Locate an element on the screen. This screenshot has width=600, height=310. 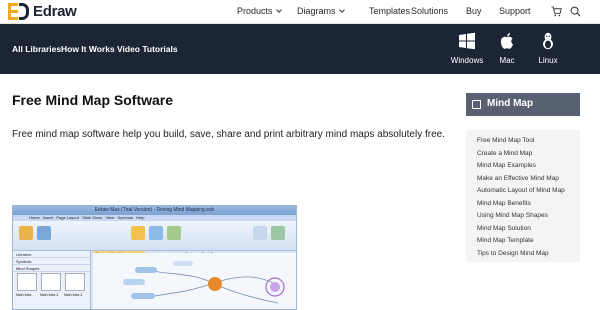
square-icon is located at coordinates (476, 104).